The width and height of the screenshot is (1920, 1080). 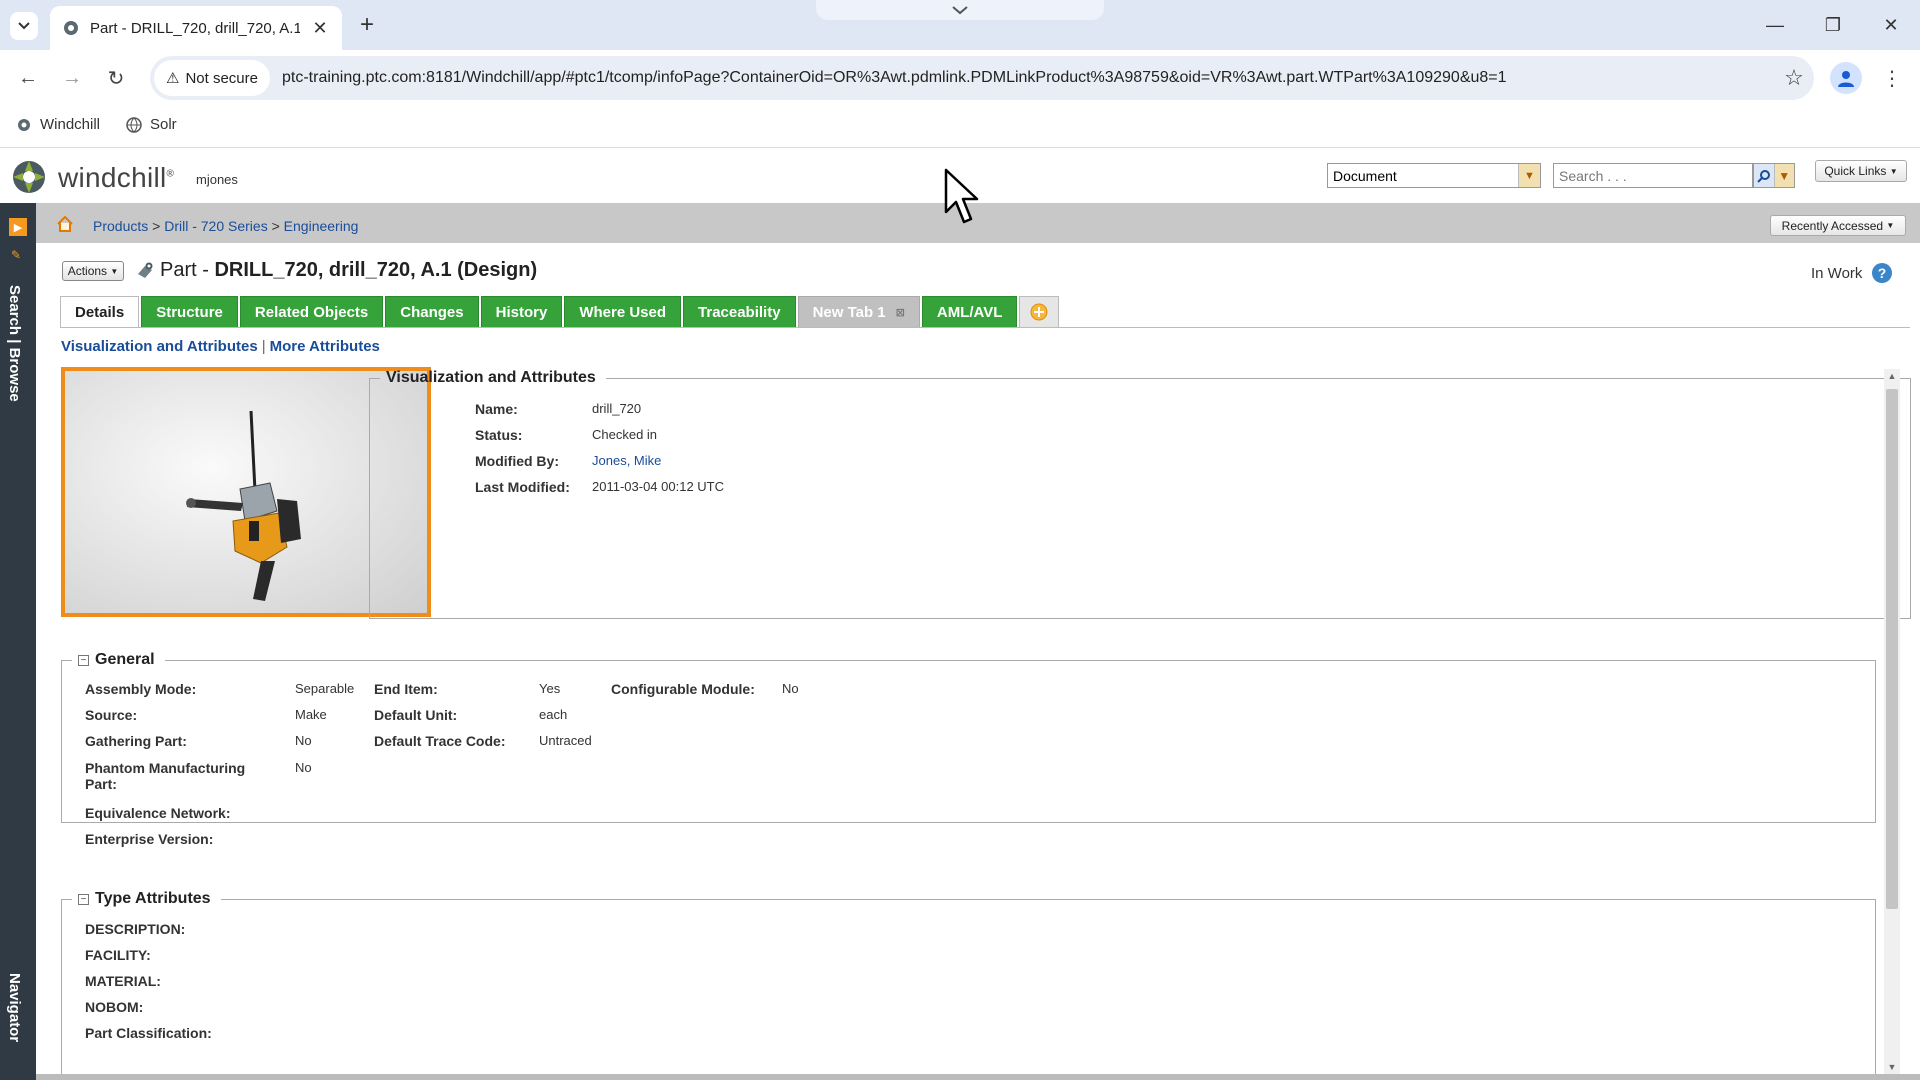 I want to click on tab-title: Part - DRILL_720, drill_720, A.1 (, so click(x=195, y=28).